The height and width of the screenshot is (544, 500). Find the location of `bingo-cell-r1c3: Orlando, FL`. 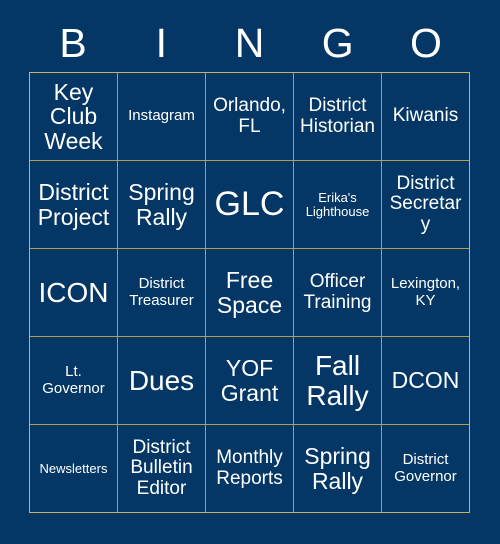

bingo-cell-r1c3: Orlando, FL is located at coordinates (249, 116).